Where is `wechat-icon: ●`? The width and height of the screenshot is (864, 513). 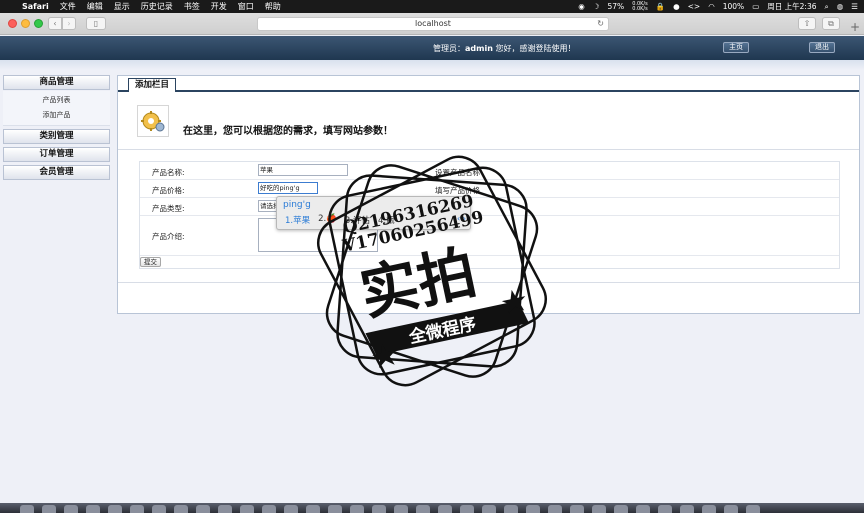
wechat-icon: ● is located at coordinates (676, 6).